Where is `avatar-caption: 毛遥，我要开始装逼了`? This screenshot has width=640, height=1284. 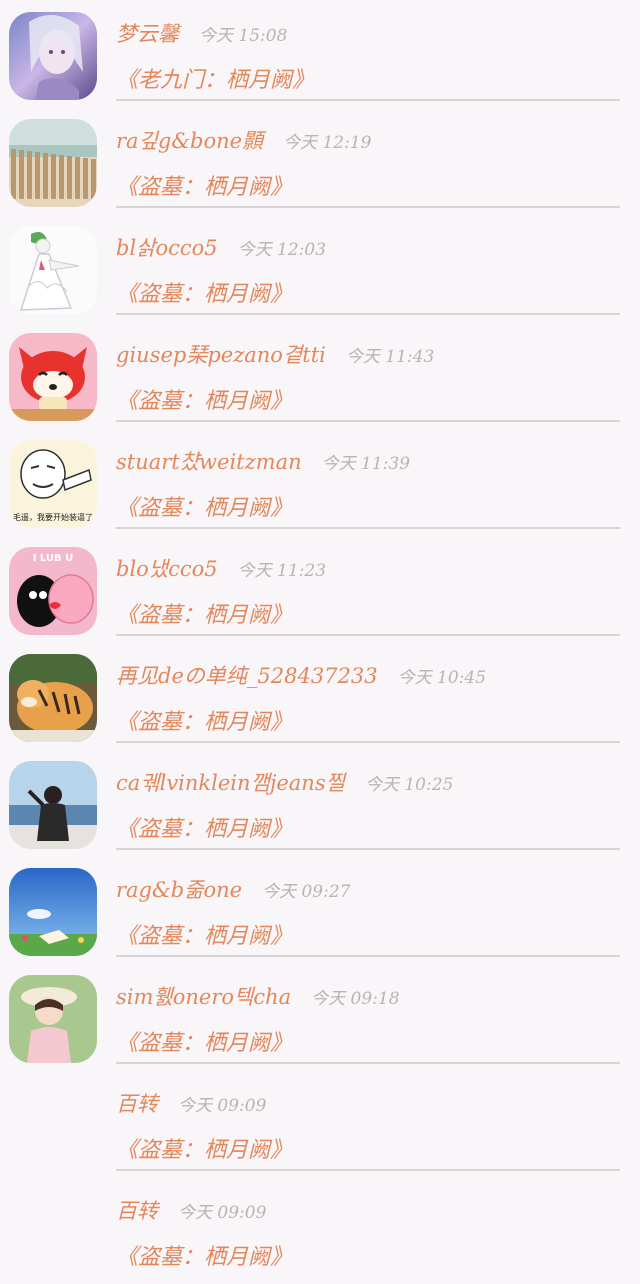
avatar-caption: 毛遥，我要开始装逼了 is located at coordinates (53, 517).